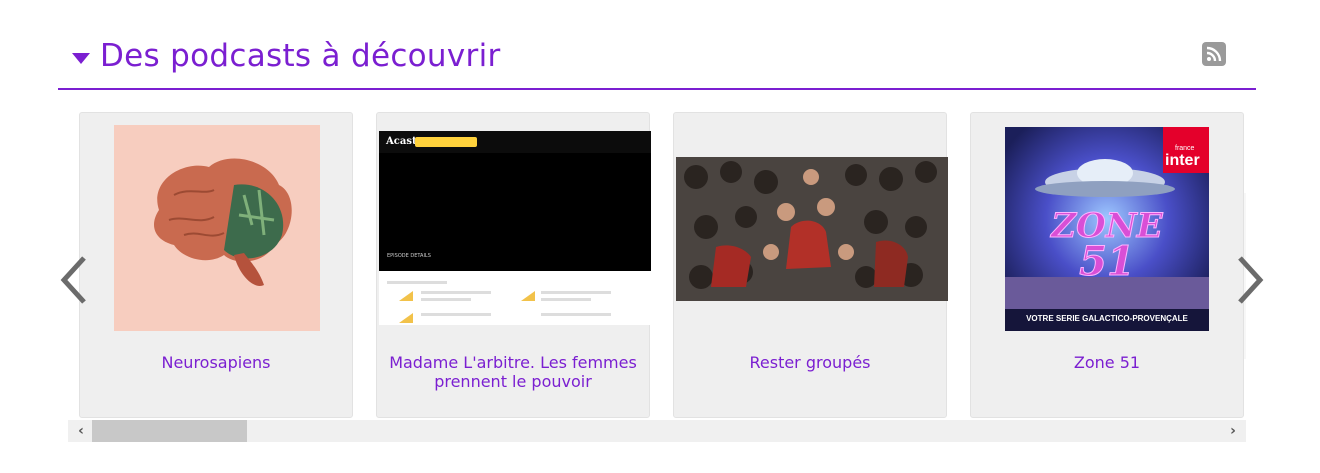  I want to click on rss-icon, so click(1214, 54).